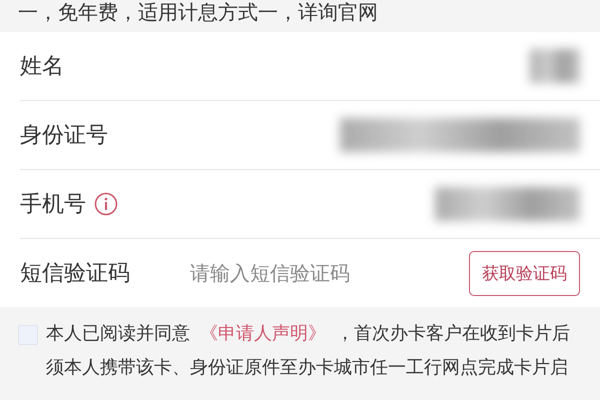 This screenshot has height=400, width=600. I want to click on field-label: 姓名, so click(42, 67).